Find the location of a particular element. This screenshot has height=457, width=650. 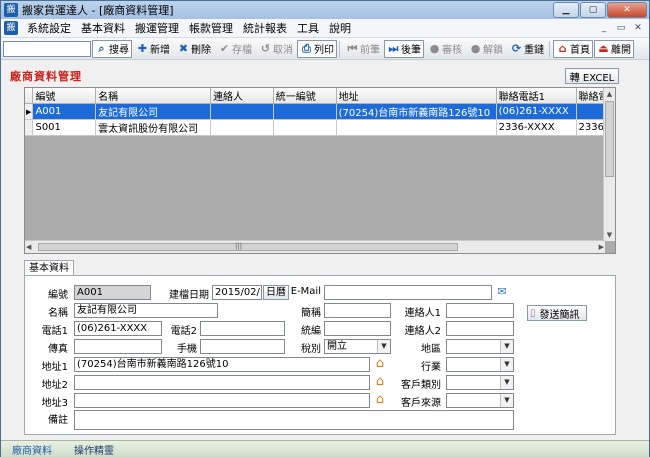

menu-system-settings: 系統設定 is located at coordinates (49, 28).